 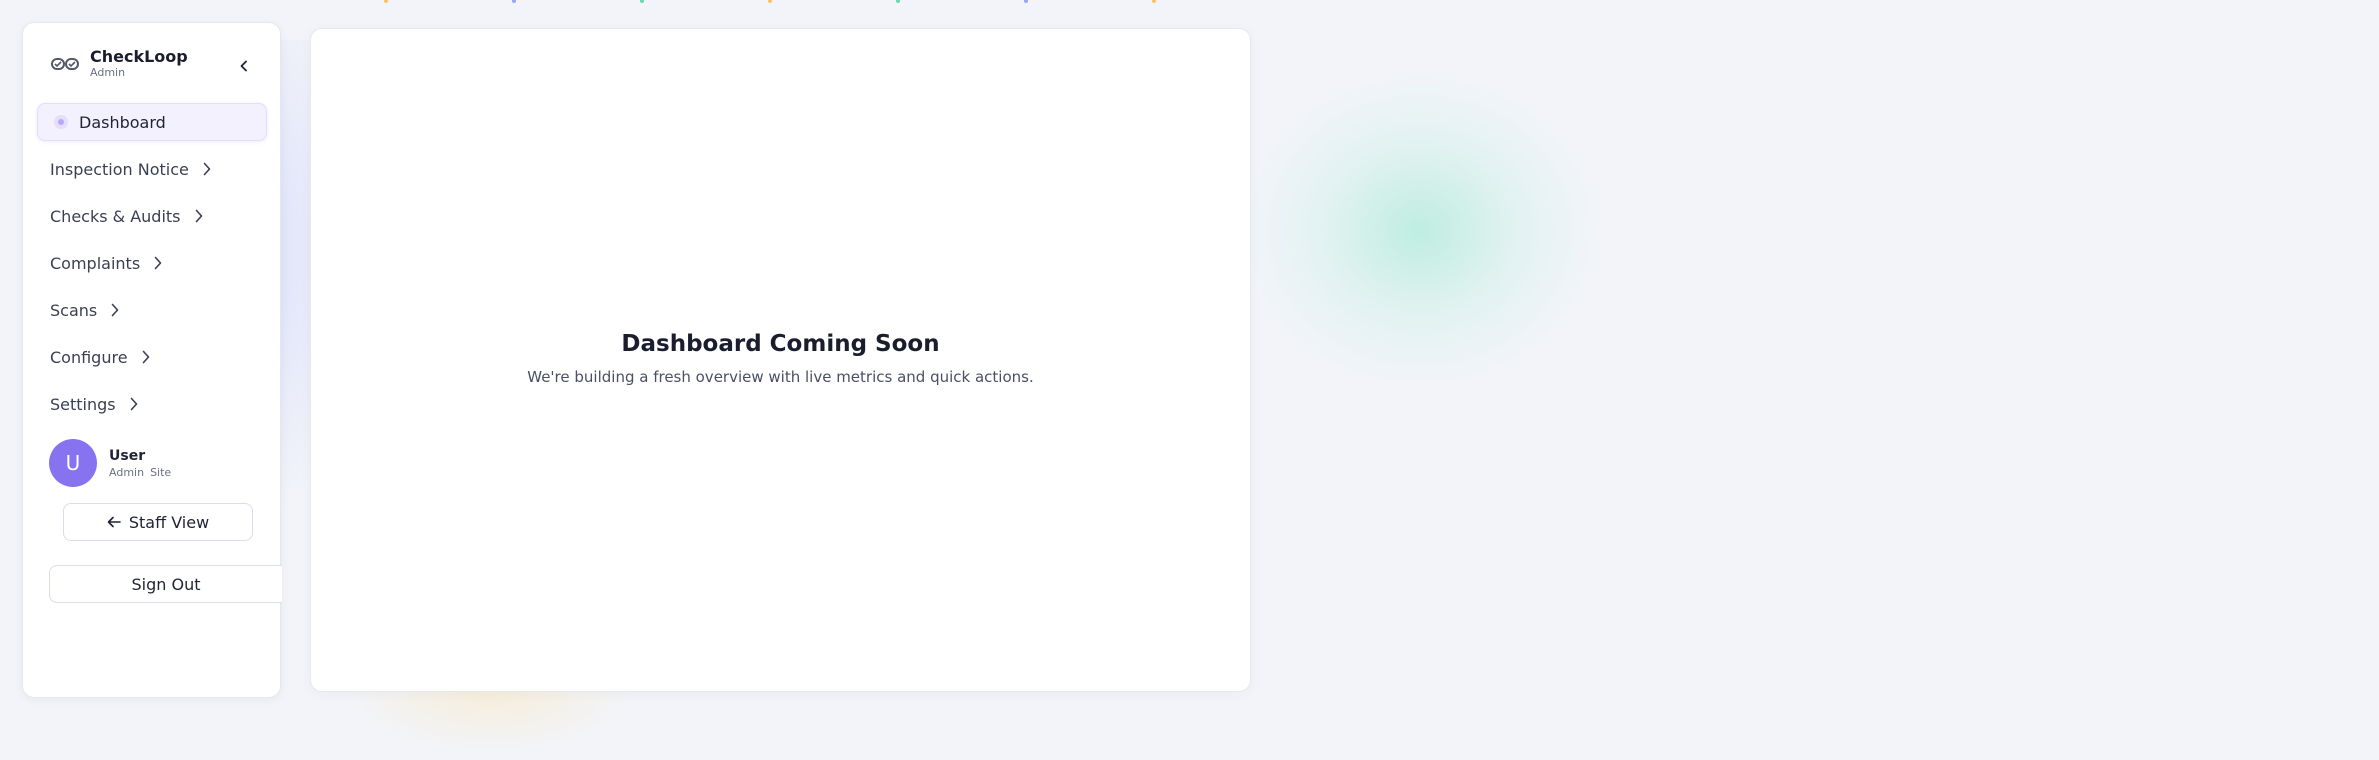 I want to click on brand: CheckLoop Admin, so click(x=119, y=64).